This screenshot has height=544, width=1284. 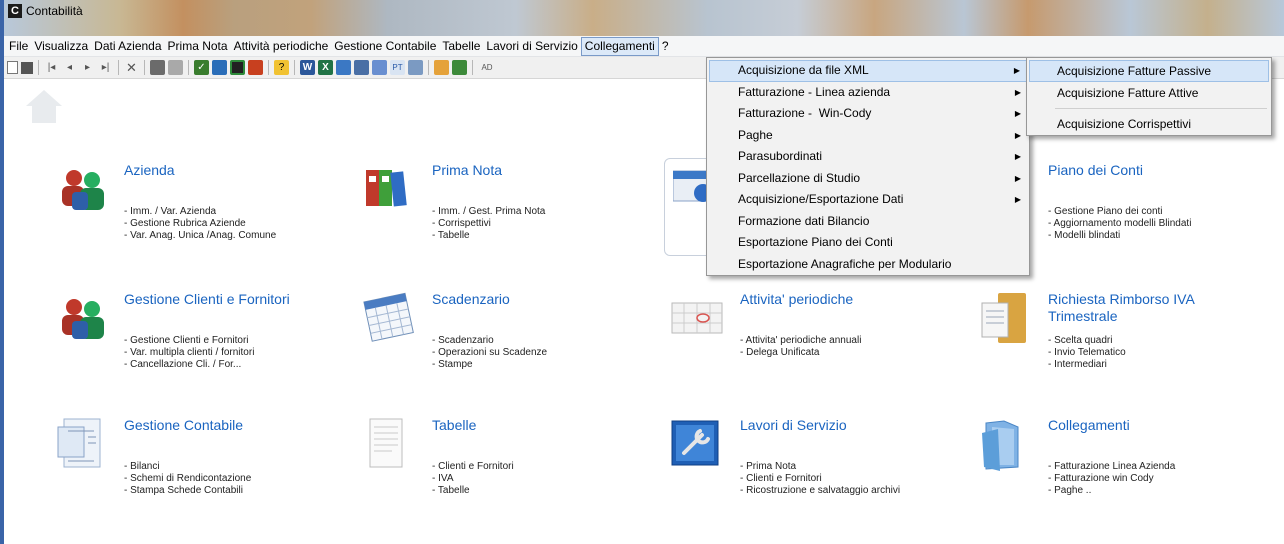 What do you see at coordinates (1111, 479) in the screenshot?
I see `tile-line: - Fatturazione win Cody` at bounding box center [1111, 479].